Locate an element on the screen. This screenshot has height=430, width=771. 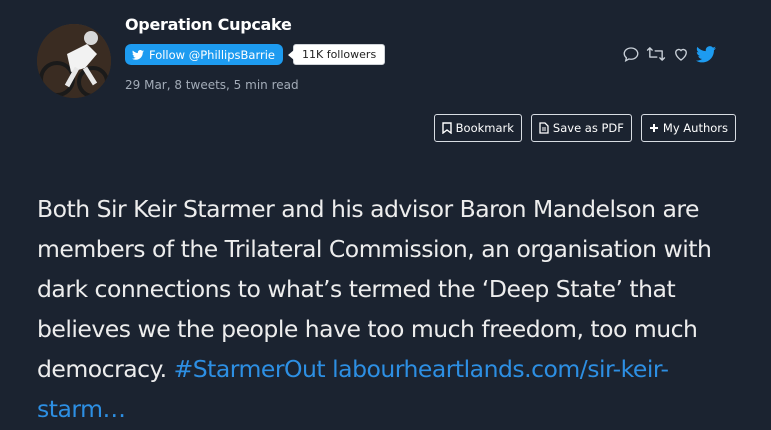
plus-icon is located at coordinates (653, 128).